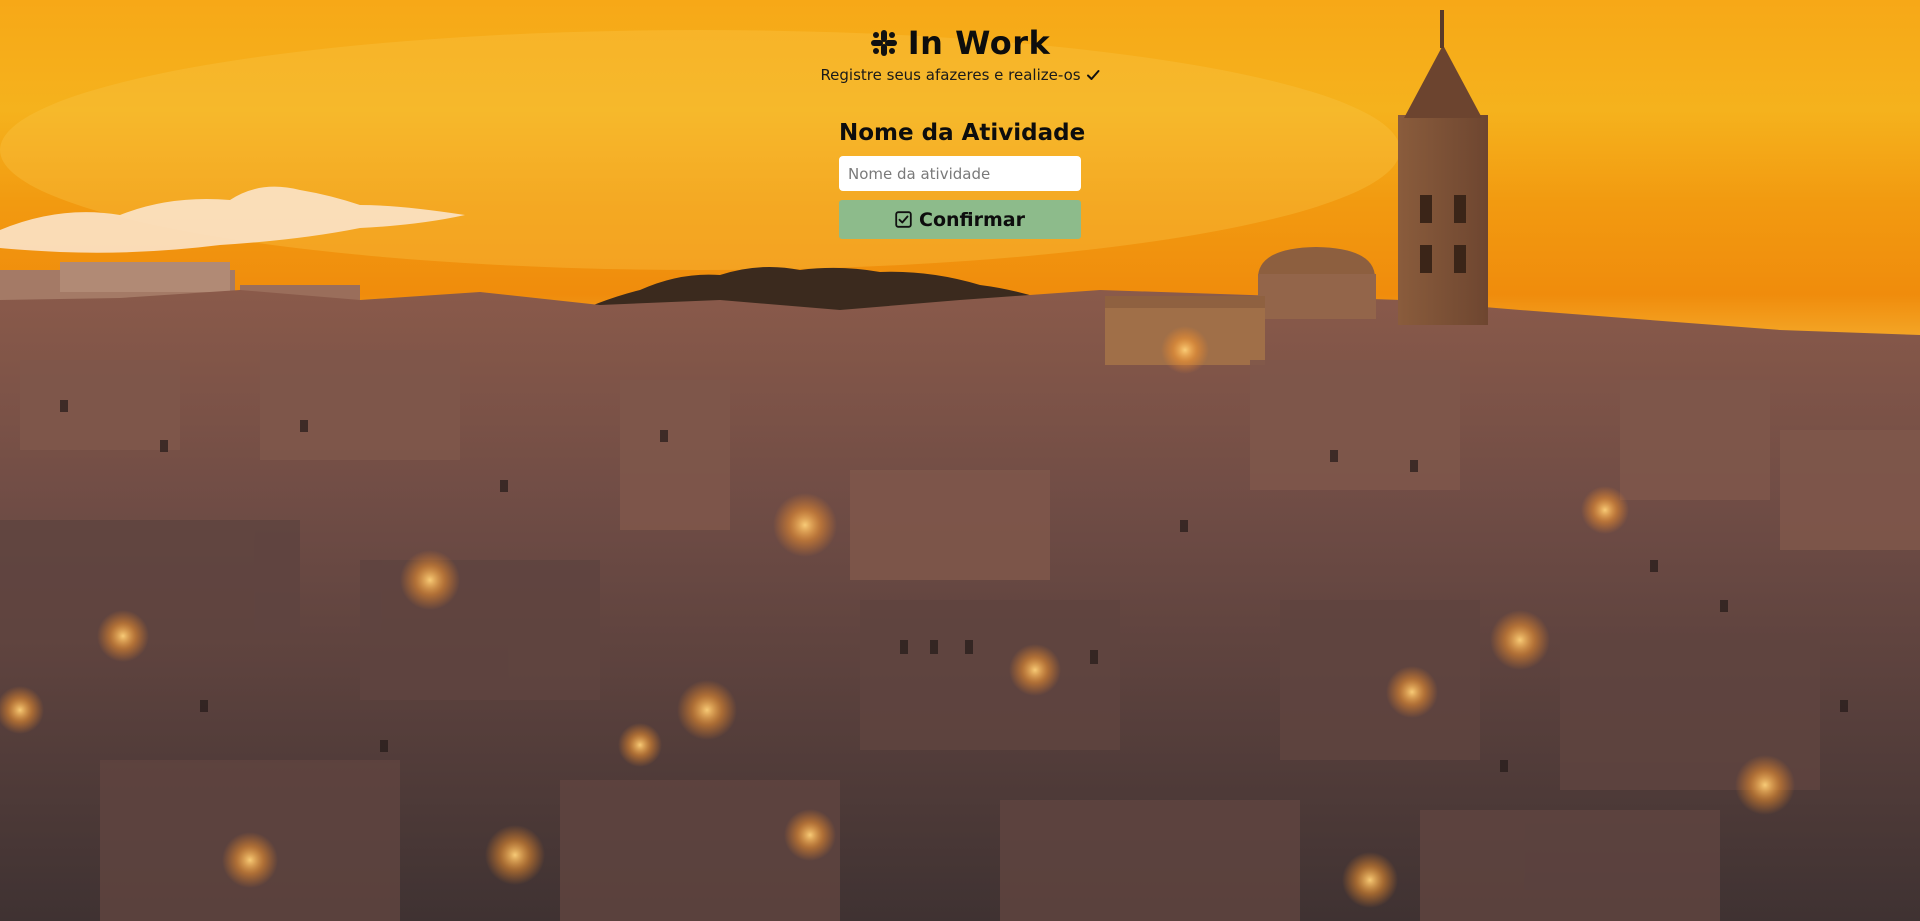 This screenshot has width=1920, height=921. I want to click on confirm-button: Confirmar, so click(960, 219).